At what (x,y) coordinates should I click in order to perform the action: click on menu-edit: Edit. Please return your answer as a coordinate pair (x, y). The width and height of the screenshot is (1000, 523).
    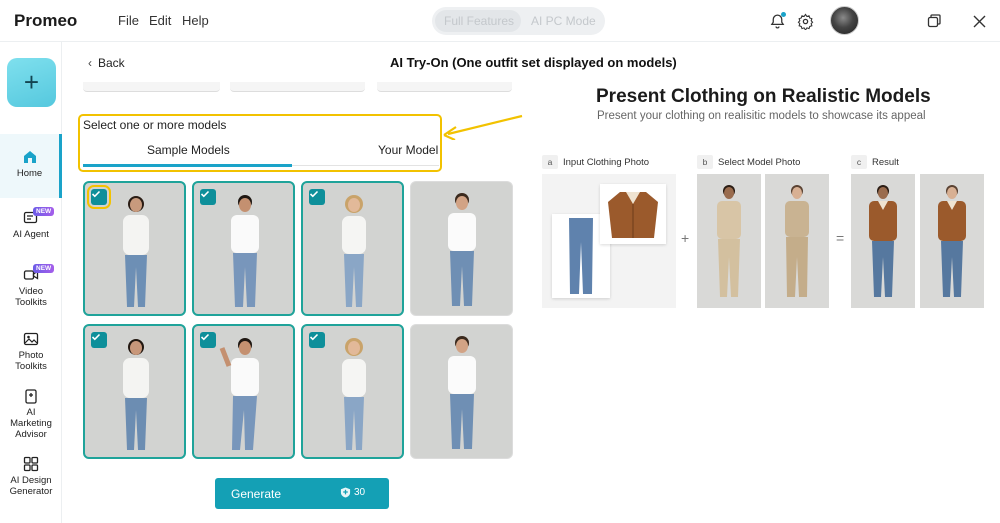
    Looking at the image, I should click on (160, 20).